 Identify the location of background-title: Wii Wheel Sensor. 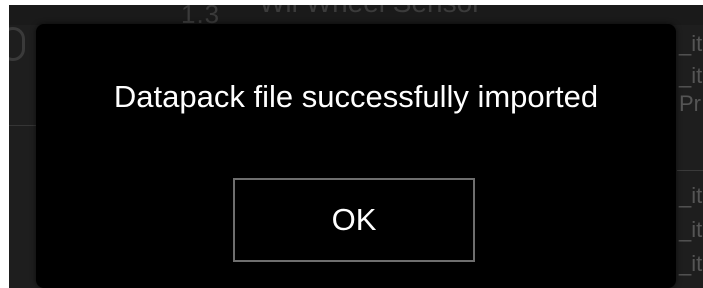
(370, 12).